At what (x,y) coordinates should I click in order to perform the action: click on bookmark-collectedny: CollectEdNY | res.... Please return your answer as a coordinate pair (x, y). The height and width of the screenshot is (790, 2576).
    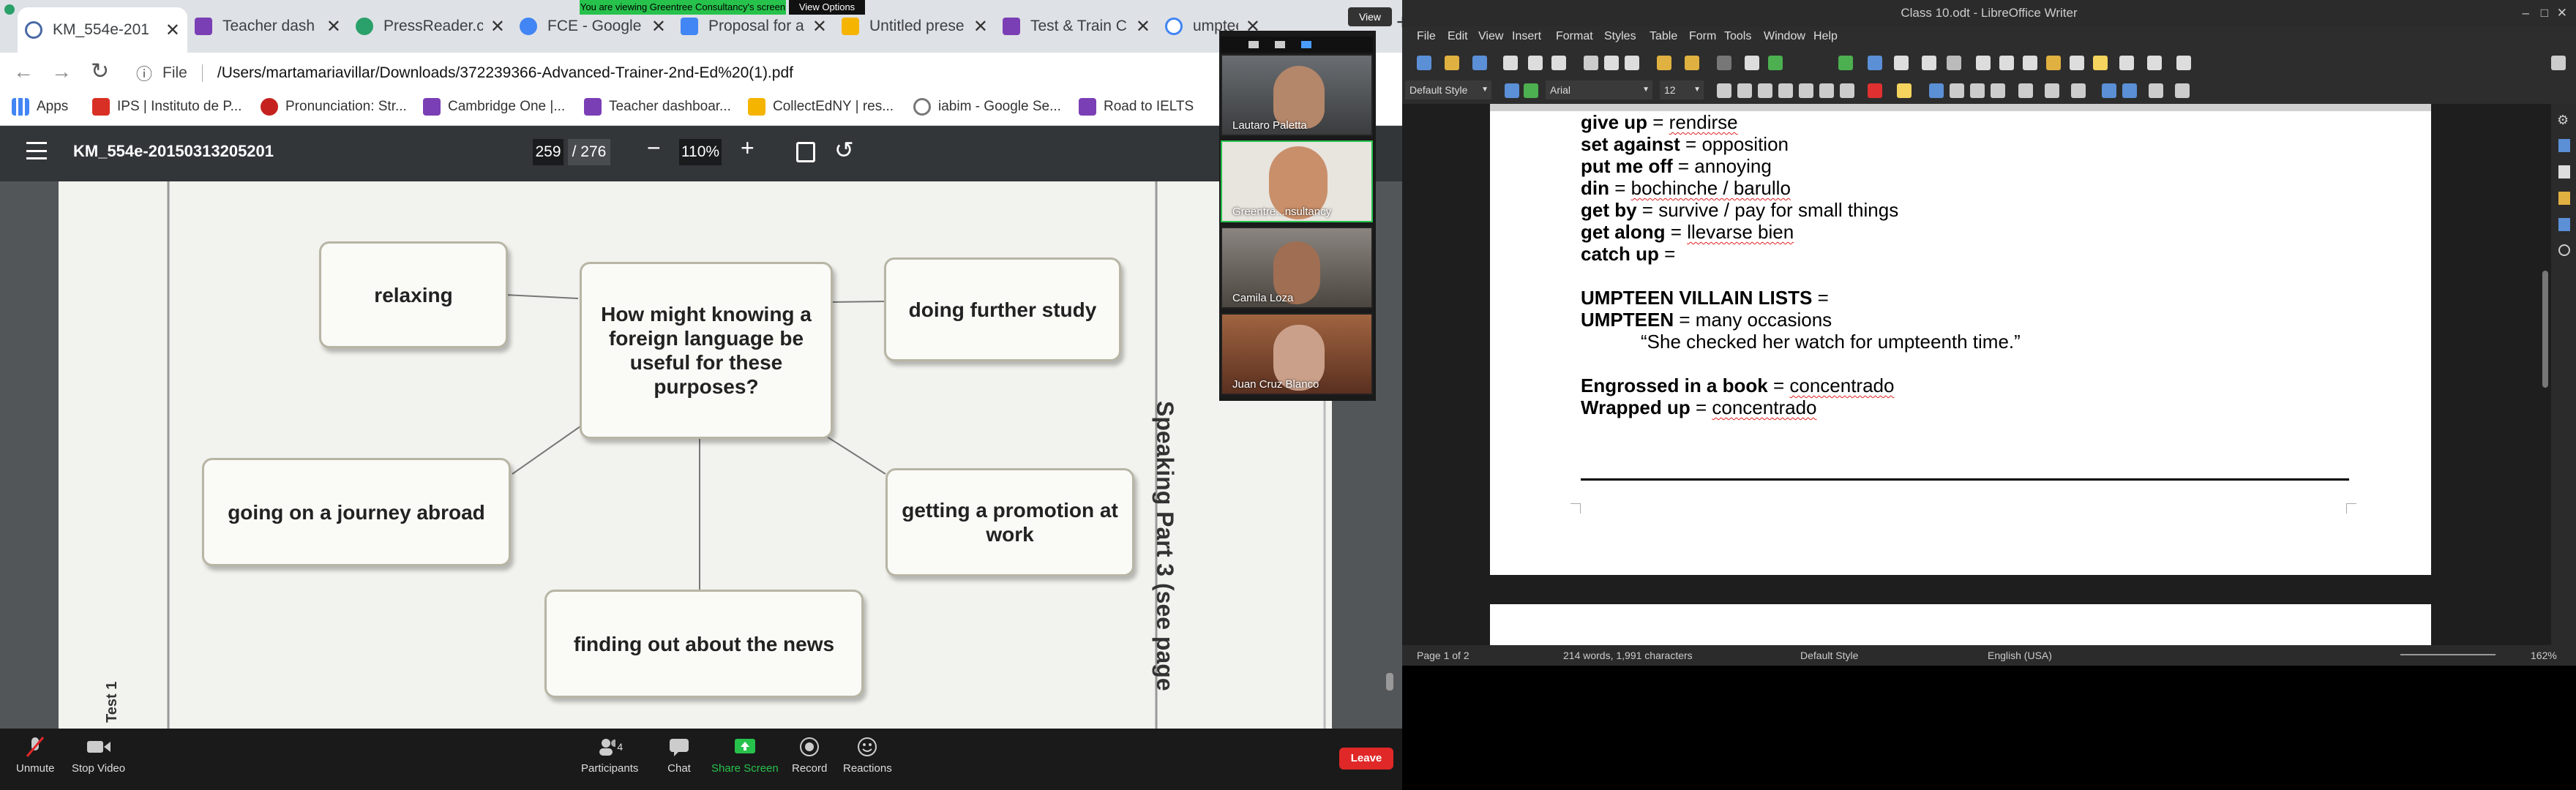
    Looking at the image, I should click on (821, 107).